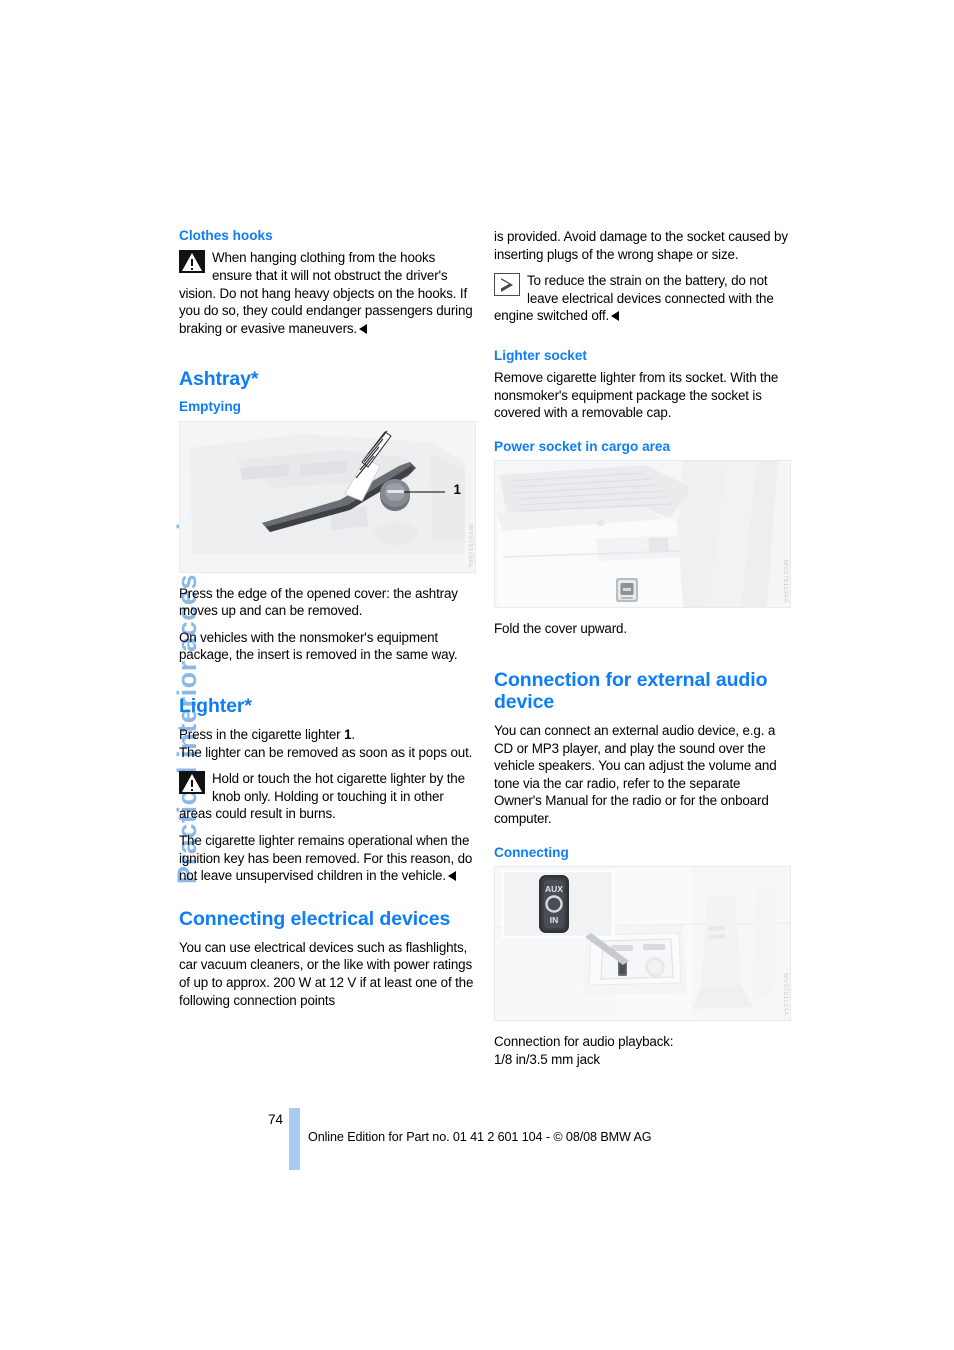  What do you see at coordinates (560, 629) in the screenshot?
I see `power-socket-caption: Fold the cover upward.` at bounding box center [560, 629].